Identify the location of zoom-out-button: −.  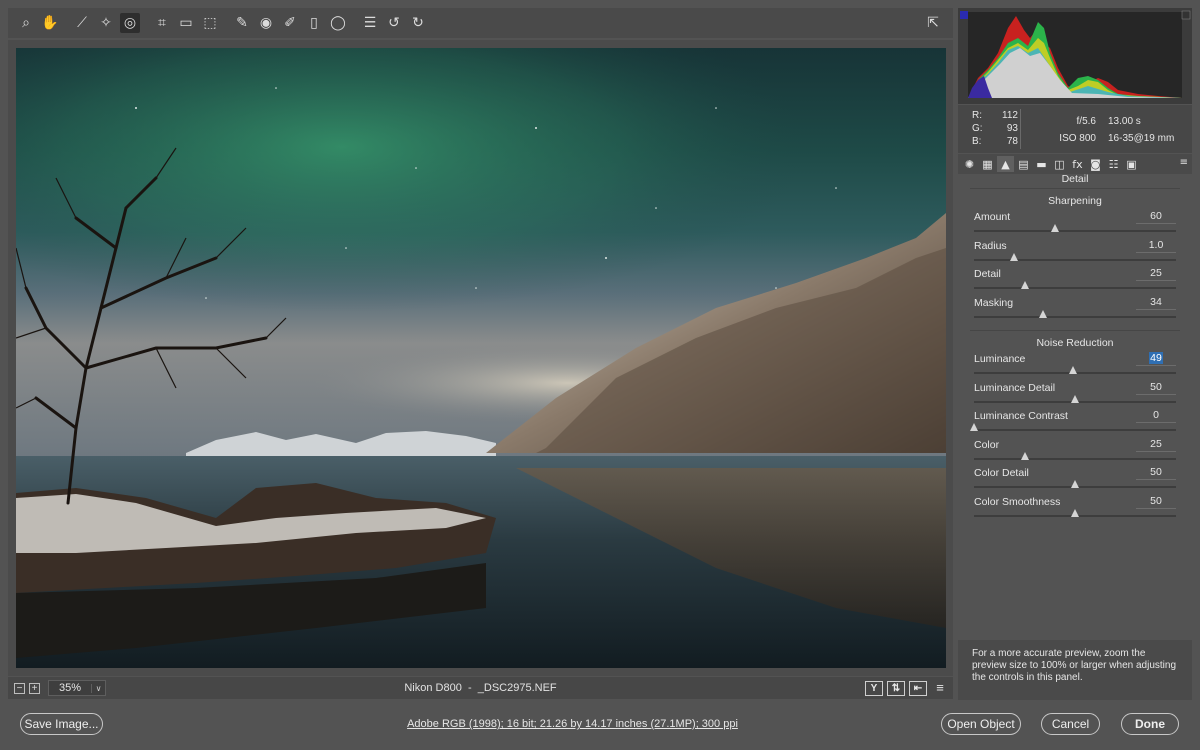
(19, 688).